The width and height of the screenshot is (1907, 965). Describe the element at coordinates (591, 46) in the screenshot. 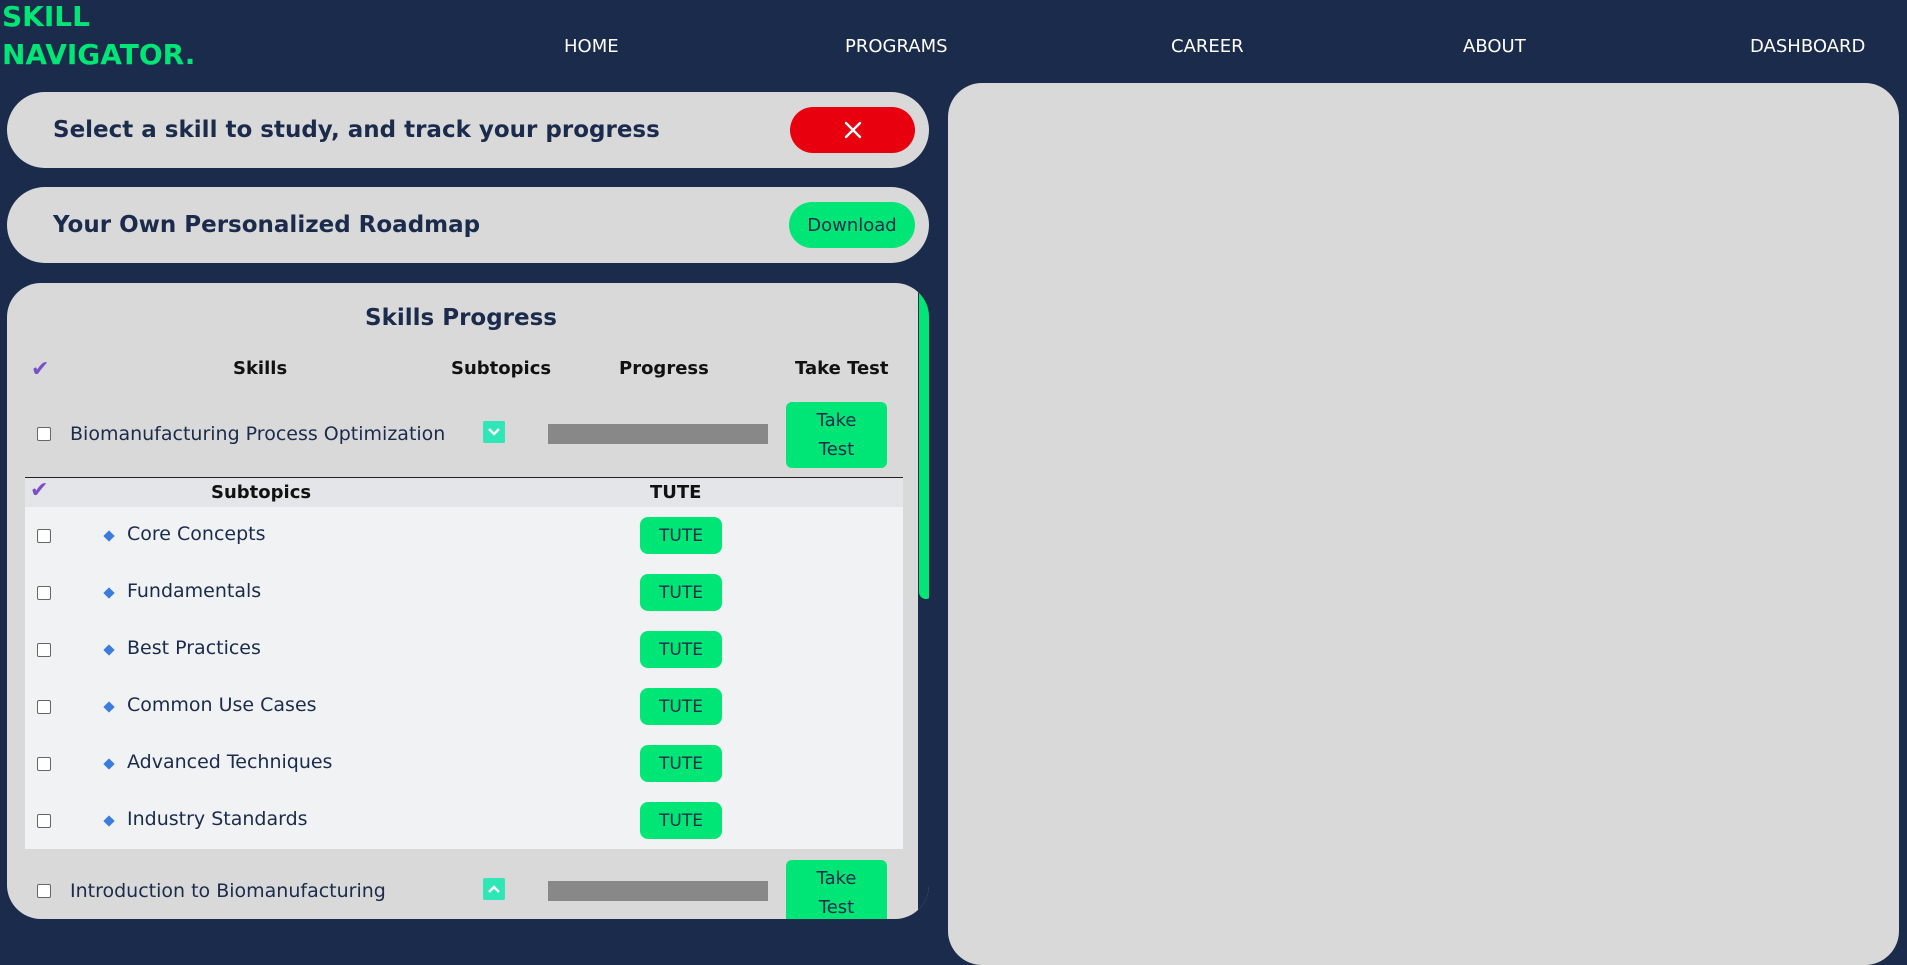

I see `nav-home: HOME` at that location.